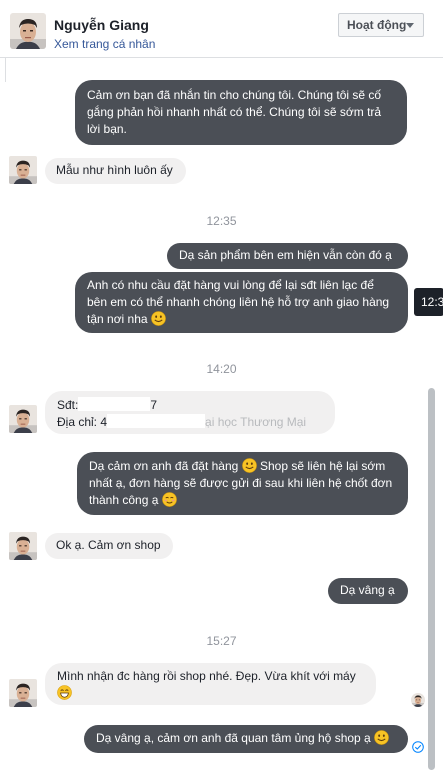 This screenshot has height=770, width=443. I want to click on timestamp: 12:35, so click(221, 221).